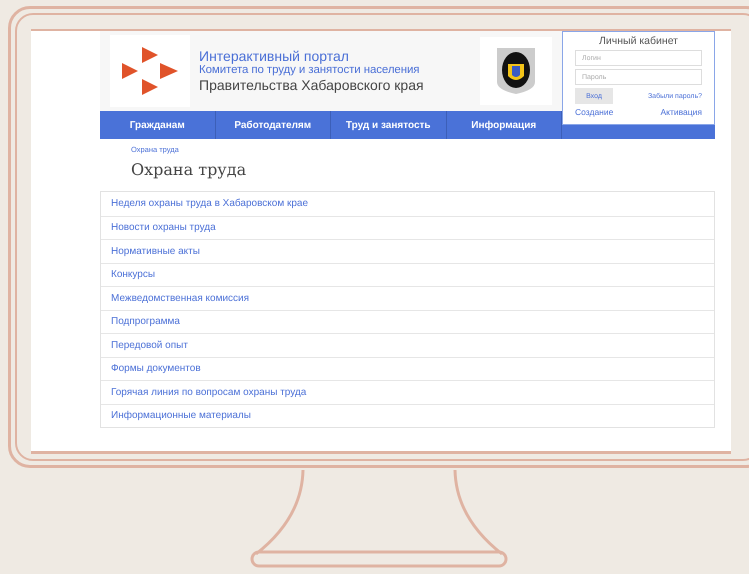  What do you see at coordinates (407, 274) in the screenshot?
I see `menu-item: Конкурсы` at bounding box center [407, 274].